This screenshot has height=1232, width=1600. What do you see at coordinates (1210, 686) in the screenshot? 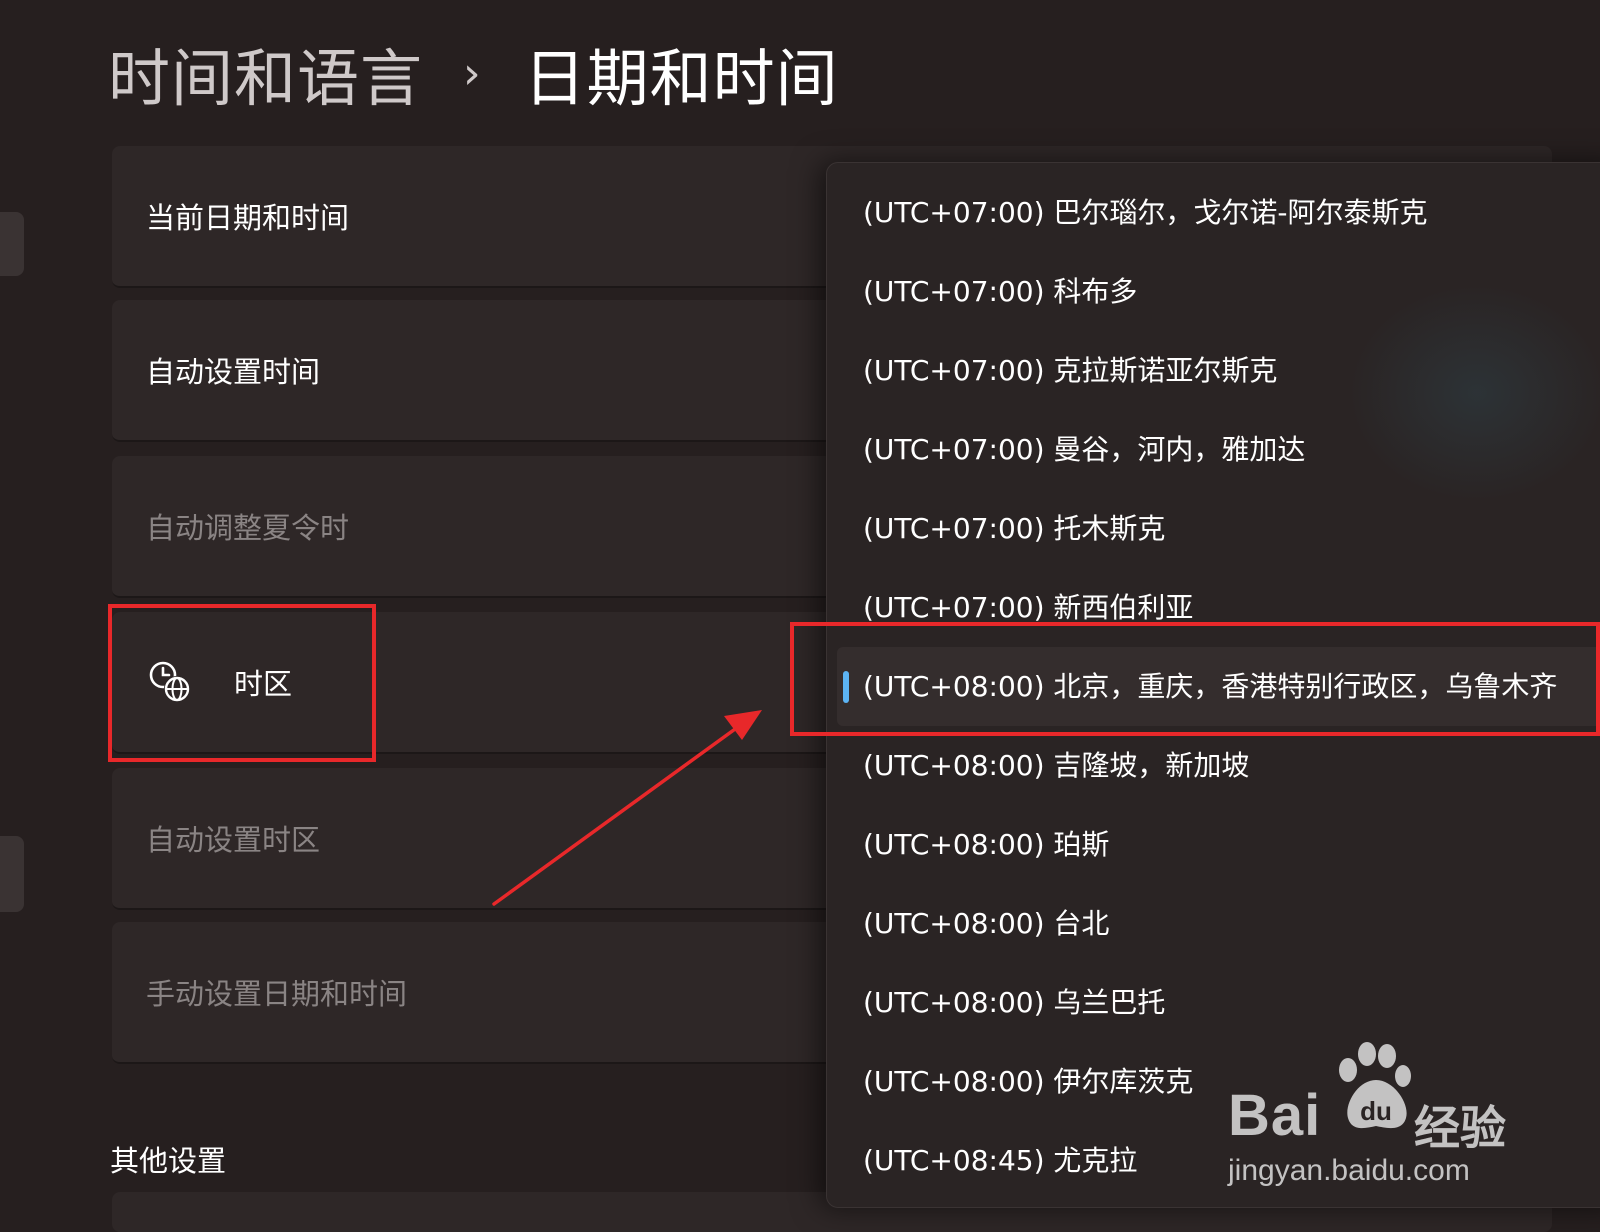
I see `timezone-option-label: (UTC+08:00) 北京，重庆，香港特别行政区，乌鲁木齐` at bounding box center [1210, 686].